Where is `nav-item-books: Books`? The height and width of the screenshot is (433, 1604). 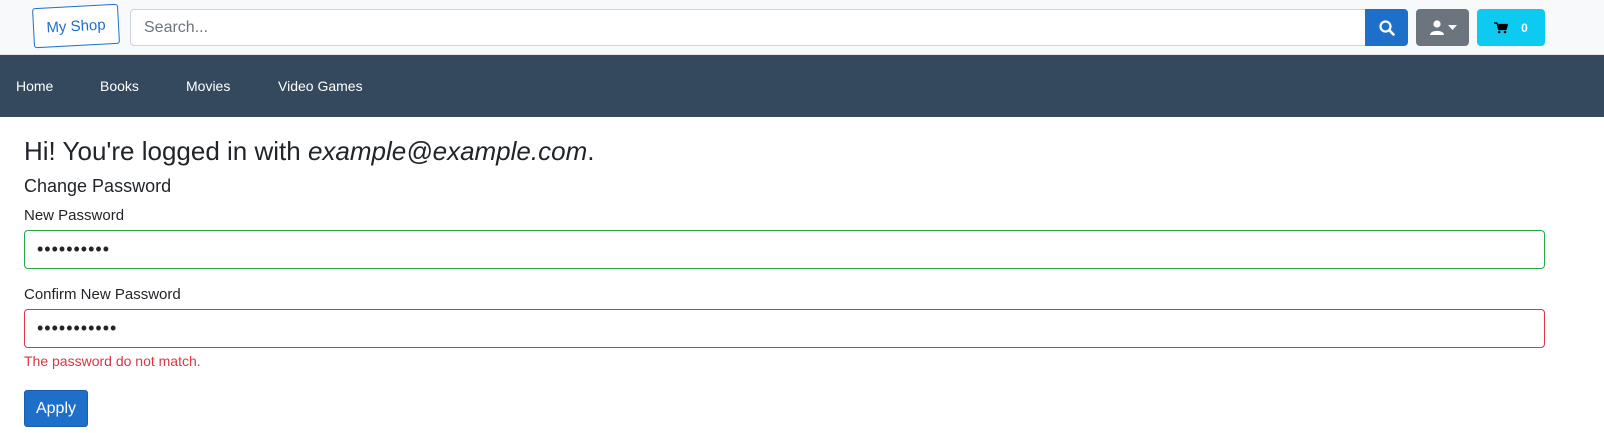
nav-item-books: Books is located at coordinates (119, 86).